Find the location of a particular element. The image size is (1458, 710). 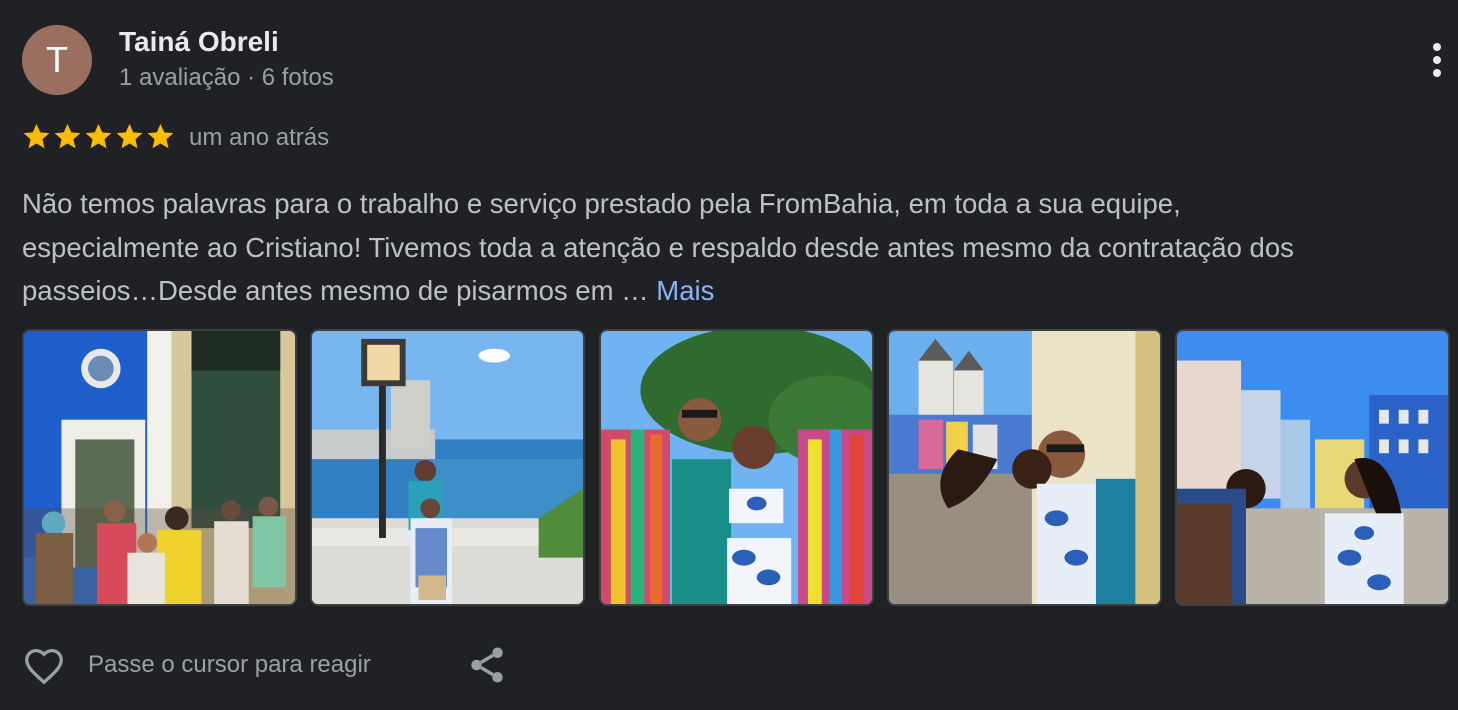

review-time: um ano atrás is located at coordinates (259, 137).